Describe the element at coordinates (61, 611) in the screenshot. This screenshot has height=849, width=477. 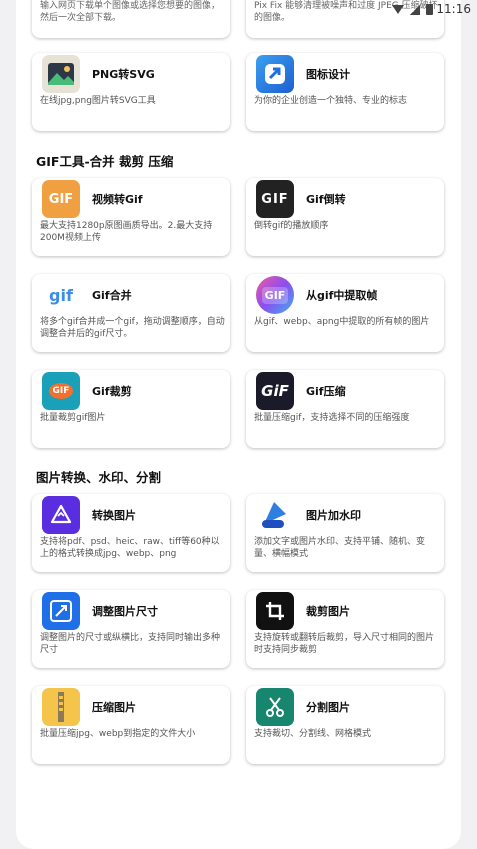
I see `resize-image-icon` at that location.